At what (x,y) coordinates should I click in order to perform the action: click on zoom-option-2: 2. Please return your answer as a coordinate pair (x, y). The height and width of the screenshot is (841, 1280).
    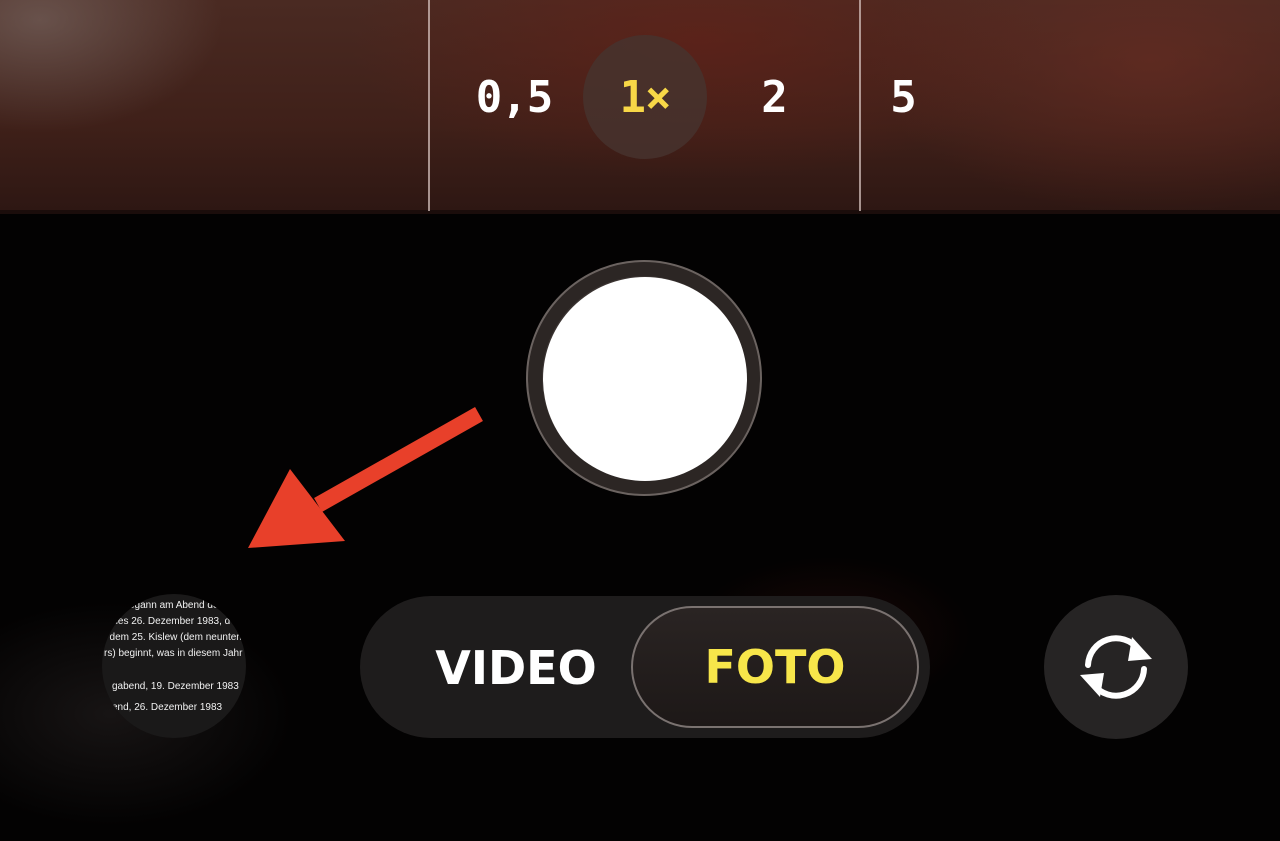
    Looking at the image, I should click on (774, 97).